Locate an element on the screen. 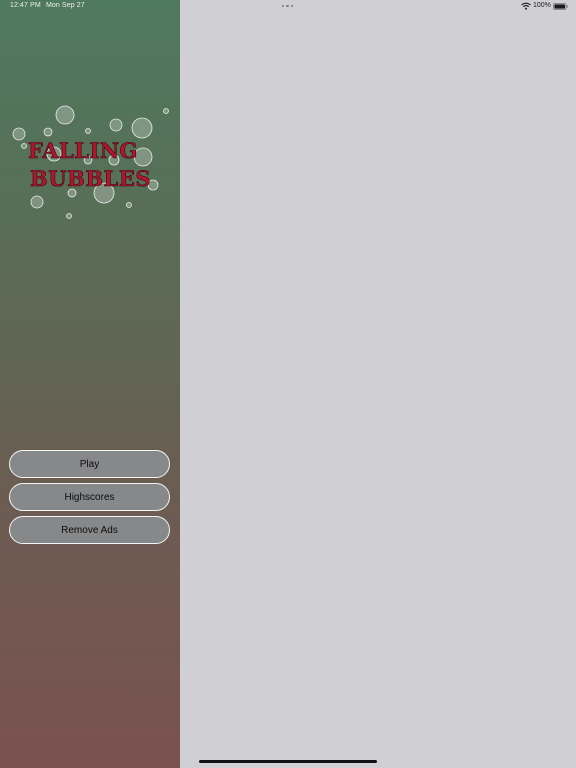 The image size is (576, 768). logo-title-line-2: BUBBLES is located at coordinates (90, 178).